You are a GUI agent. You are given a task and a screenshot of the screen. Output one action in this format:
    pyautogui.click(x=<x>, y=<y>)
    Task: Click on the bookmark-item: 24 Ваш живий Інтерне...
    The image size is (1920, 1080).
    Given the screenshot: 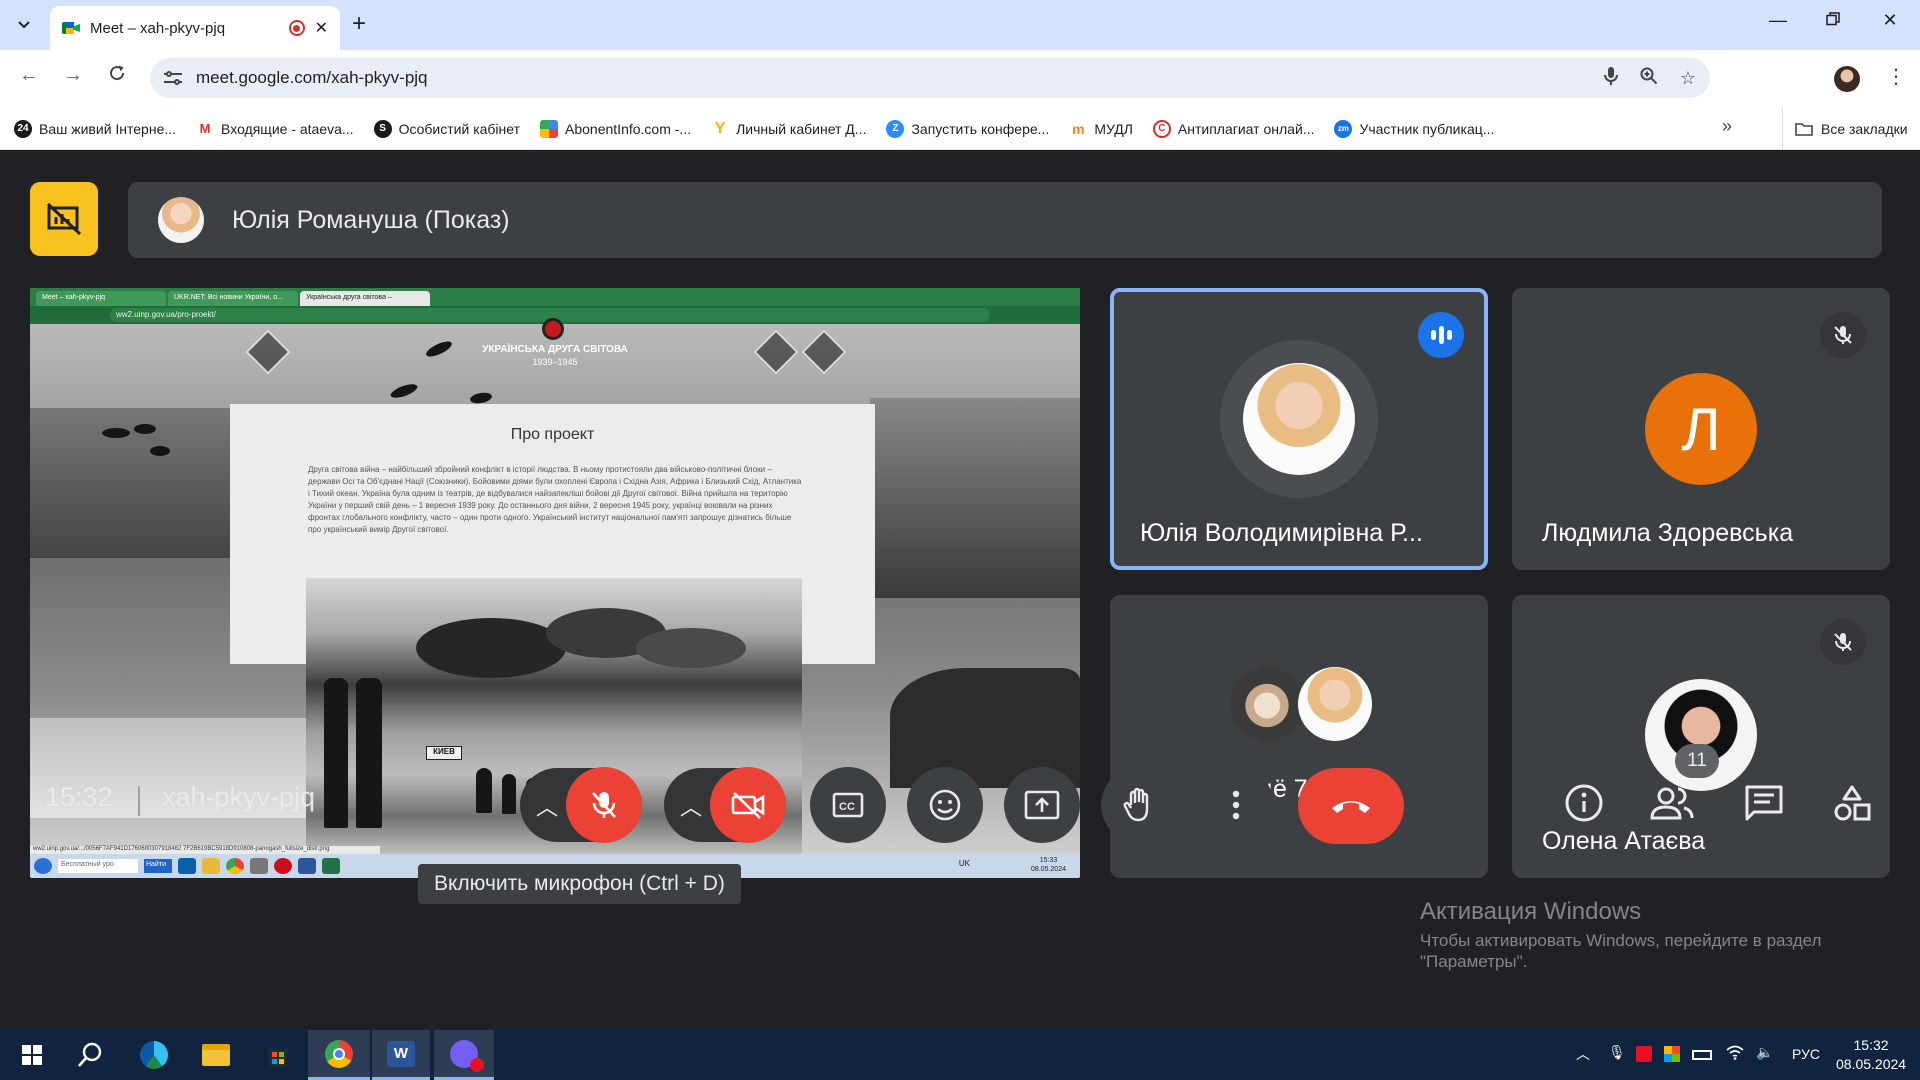 What is the action you would take?
    pyautogui.click(x=95, y=128)
    